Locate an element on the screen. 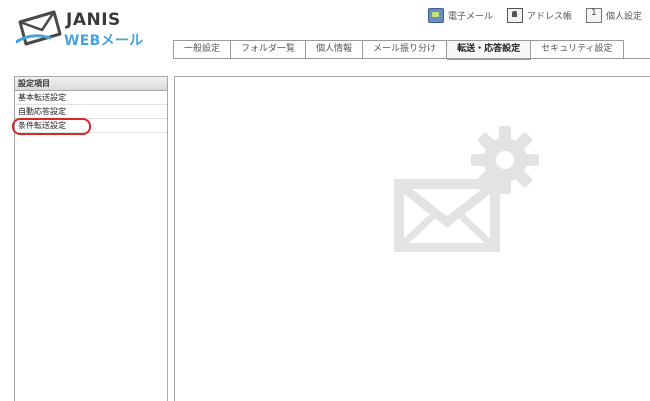 The width and height of the screenshot is (650, 401). tab-forward-reply: 転送・応答設定 is located at coordinates (489, 50).